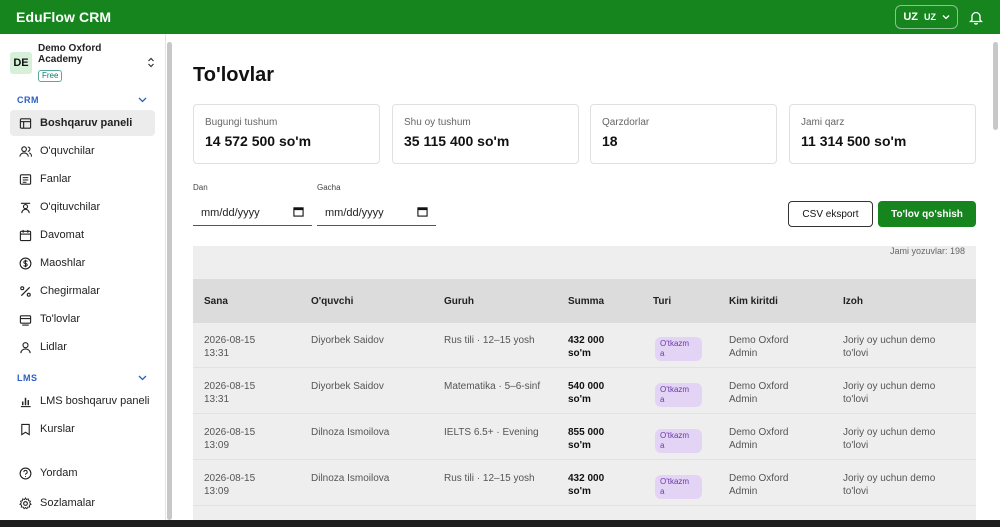 The width and height of the screenshot is (1000, 527). Describe the element at coordinates (853, 301) in the screenshot. I see `column-header-note: Izoh` at that location.